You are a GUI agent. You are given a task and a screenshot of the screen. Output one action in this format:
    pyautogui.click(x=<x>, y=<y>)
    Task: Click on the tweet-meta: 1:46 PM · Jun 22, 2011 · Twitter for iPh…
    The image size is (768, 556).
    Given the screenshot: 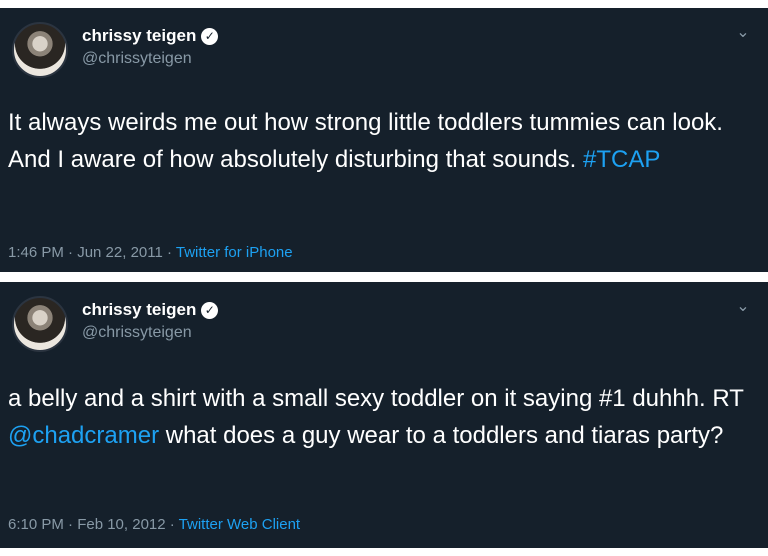 What is the action you would take?
    pyautogui.click(x=150, y=252)
    